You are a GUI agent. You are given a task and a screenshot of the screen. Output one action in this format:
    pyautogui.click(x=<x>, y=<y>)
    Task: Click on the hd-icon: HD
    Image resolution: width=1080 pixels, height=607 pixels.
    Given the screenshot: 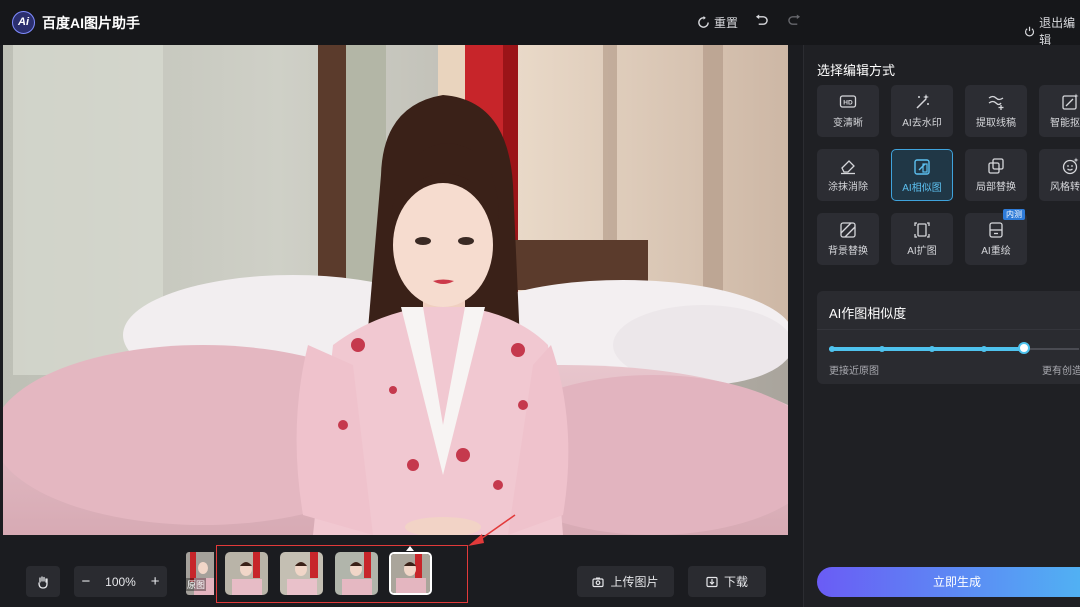 What is the action you would take?
    pyautogui.click(x=848, y=101)
    